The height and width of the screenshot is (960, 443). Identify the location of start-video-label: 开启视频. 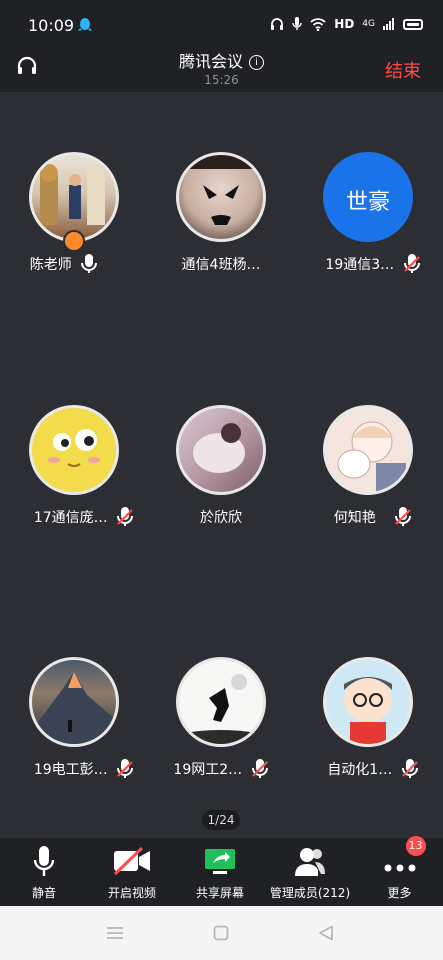
(131, 893).